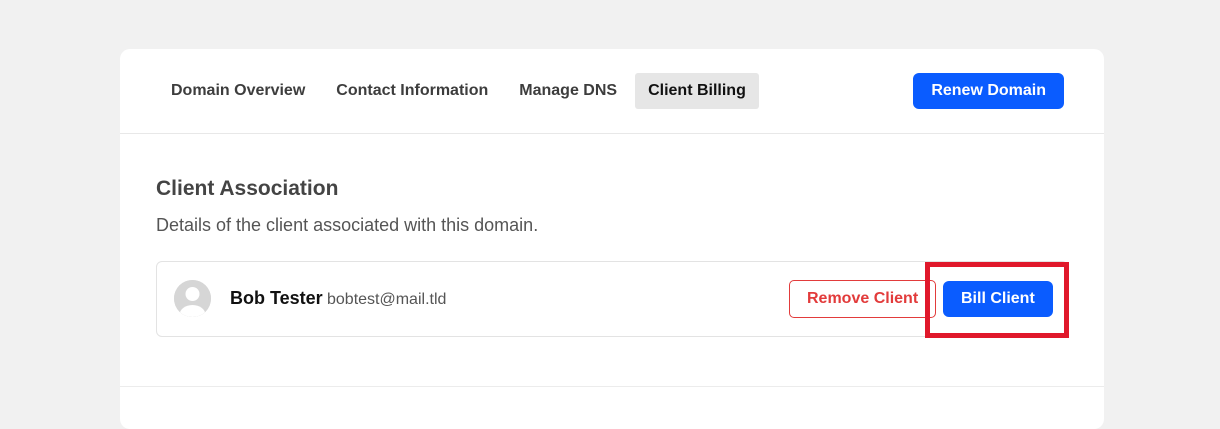 This screenshot has width=1220, height=429. What do you see at coordinates (238, 91) in the screenshot?
I see `tab-domain-overview: Domain Overview` at bounding box center [238, 91].